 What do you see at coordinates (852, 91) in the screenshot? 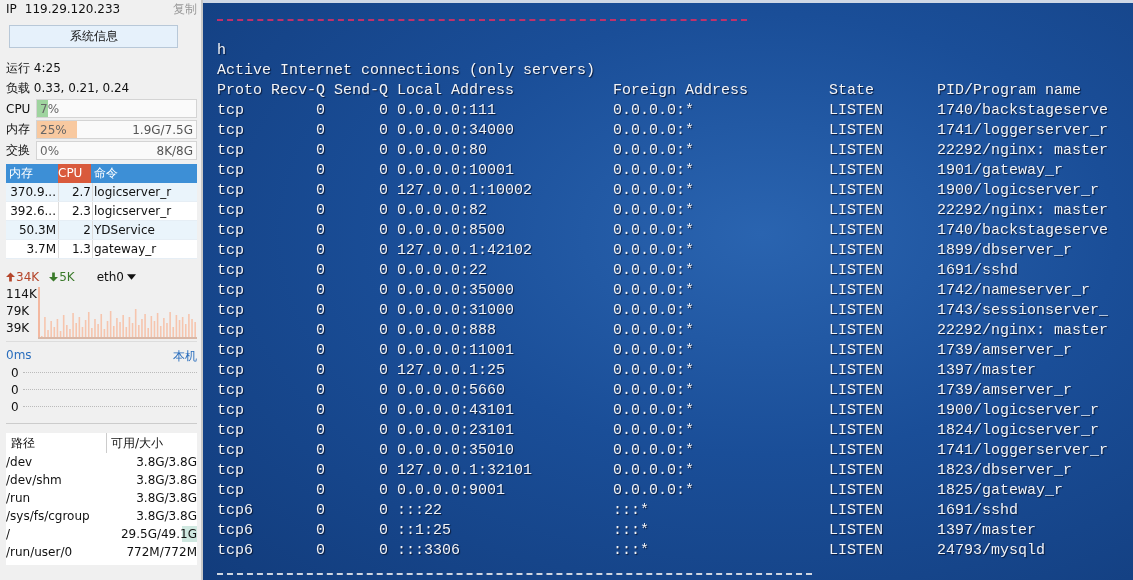
I see `terminal-column-header: State` at bounding box center [852, 91].